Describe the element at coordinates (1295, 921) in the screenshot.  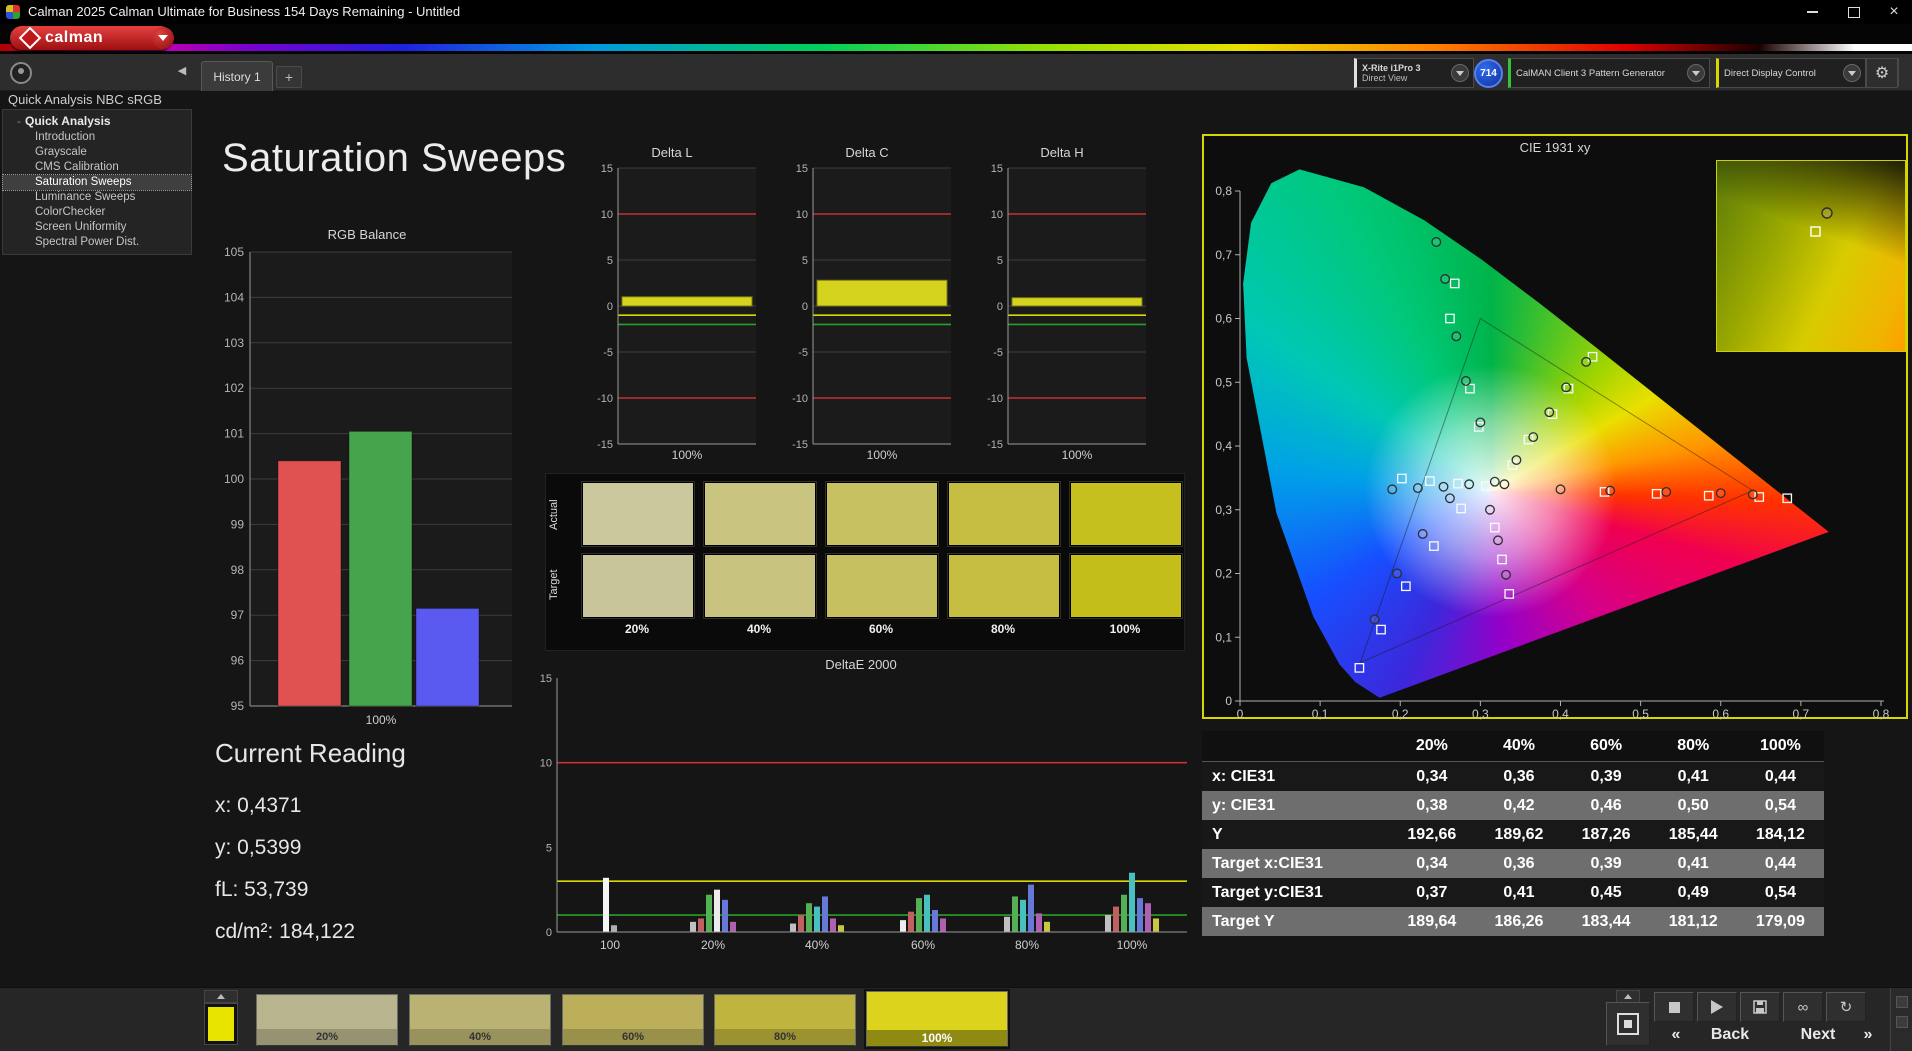
I see `row-label: Target Y` at that location.